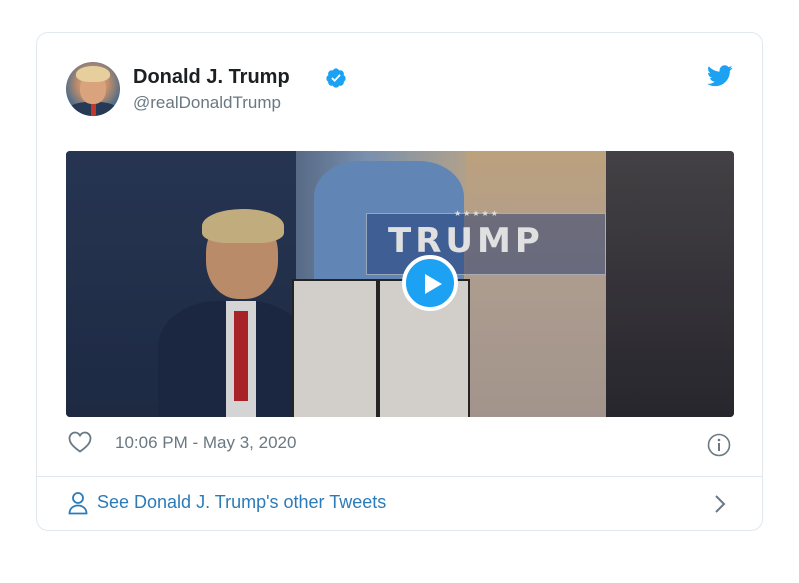 The image size is (799, 583). Describe the element at coordinates (211, 77) in the screenshot. I see `author-name: Donald J. Trump` at that location.